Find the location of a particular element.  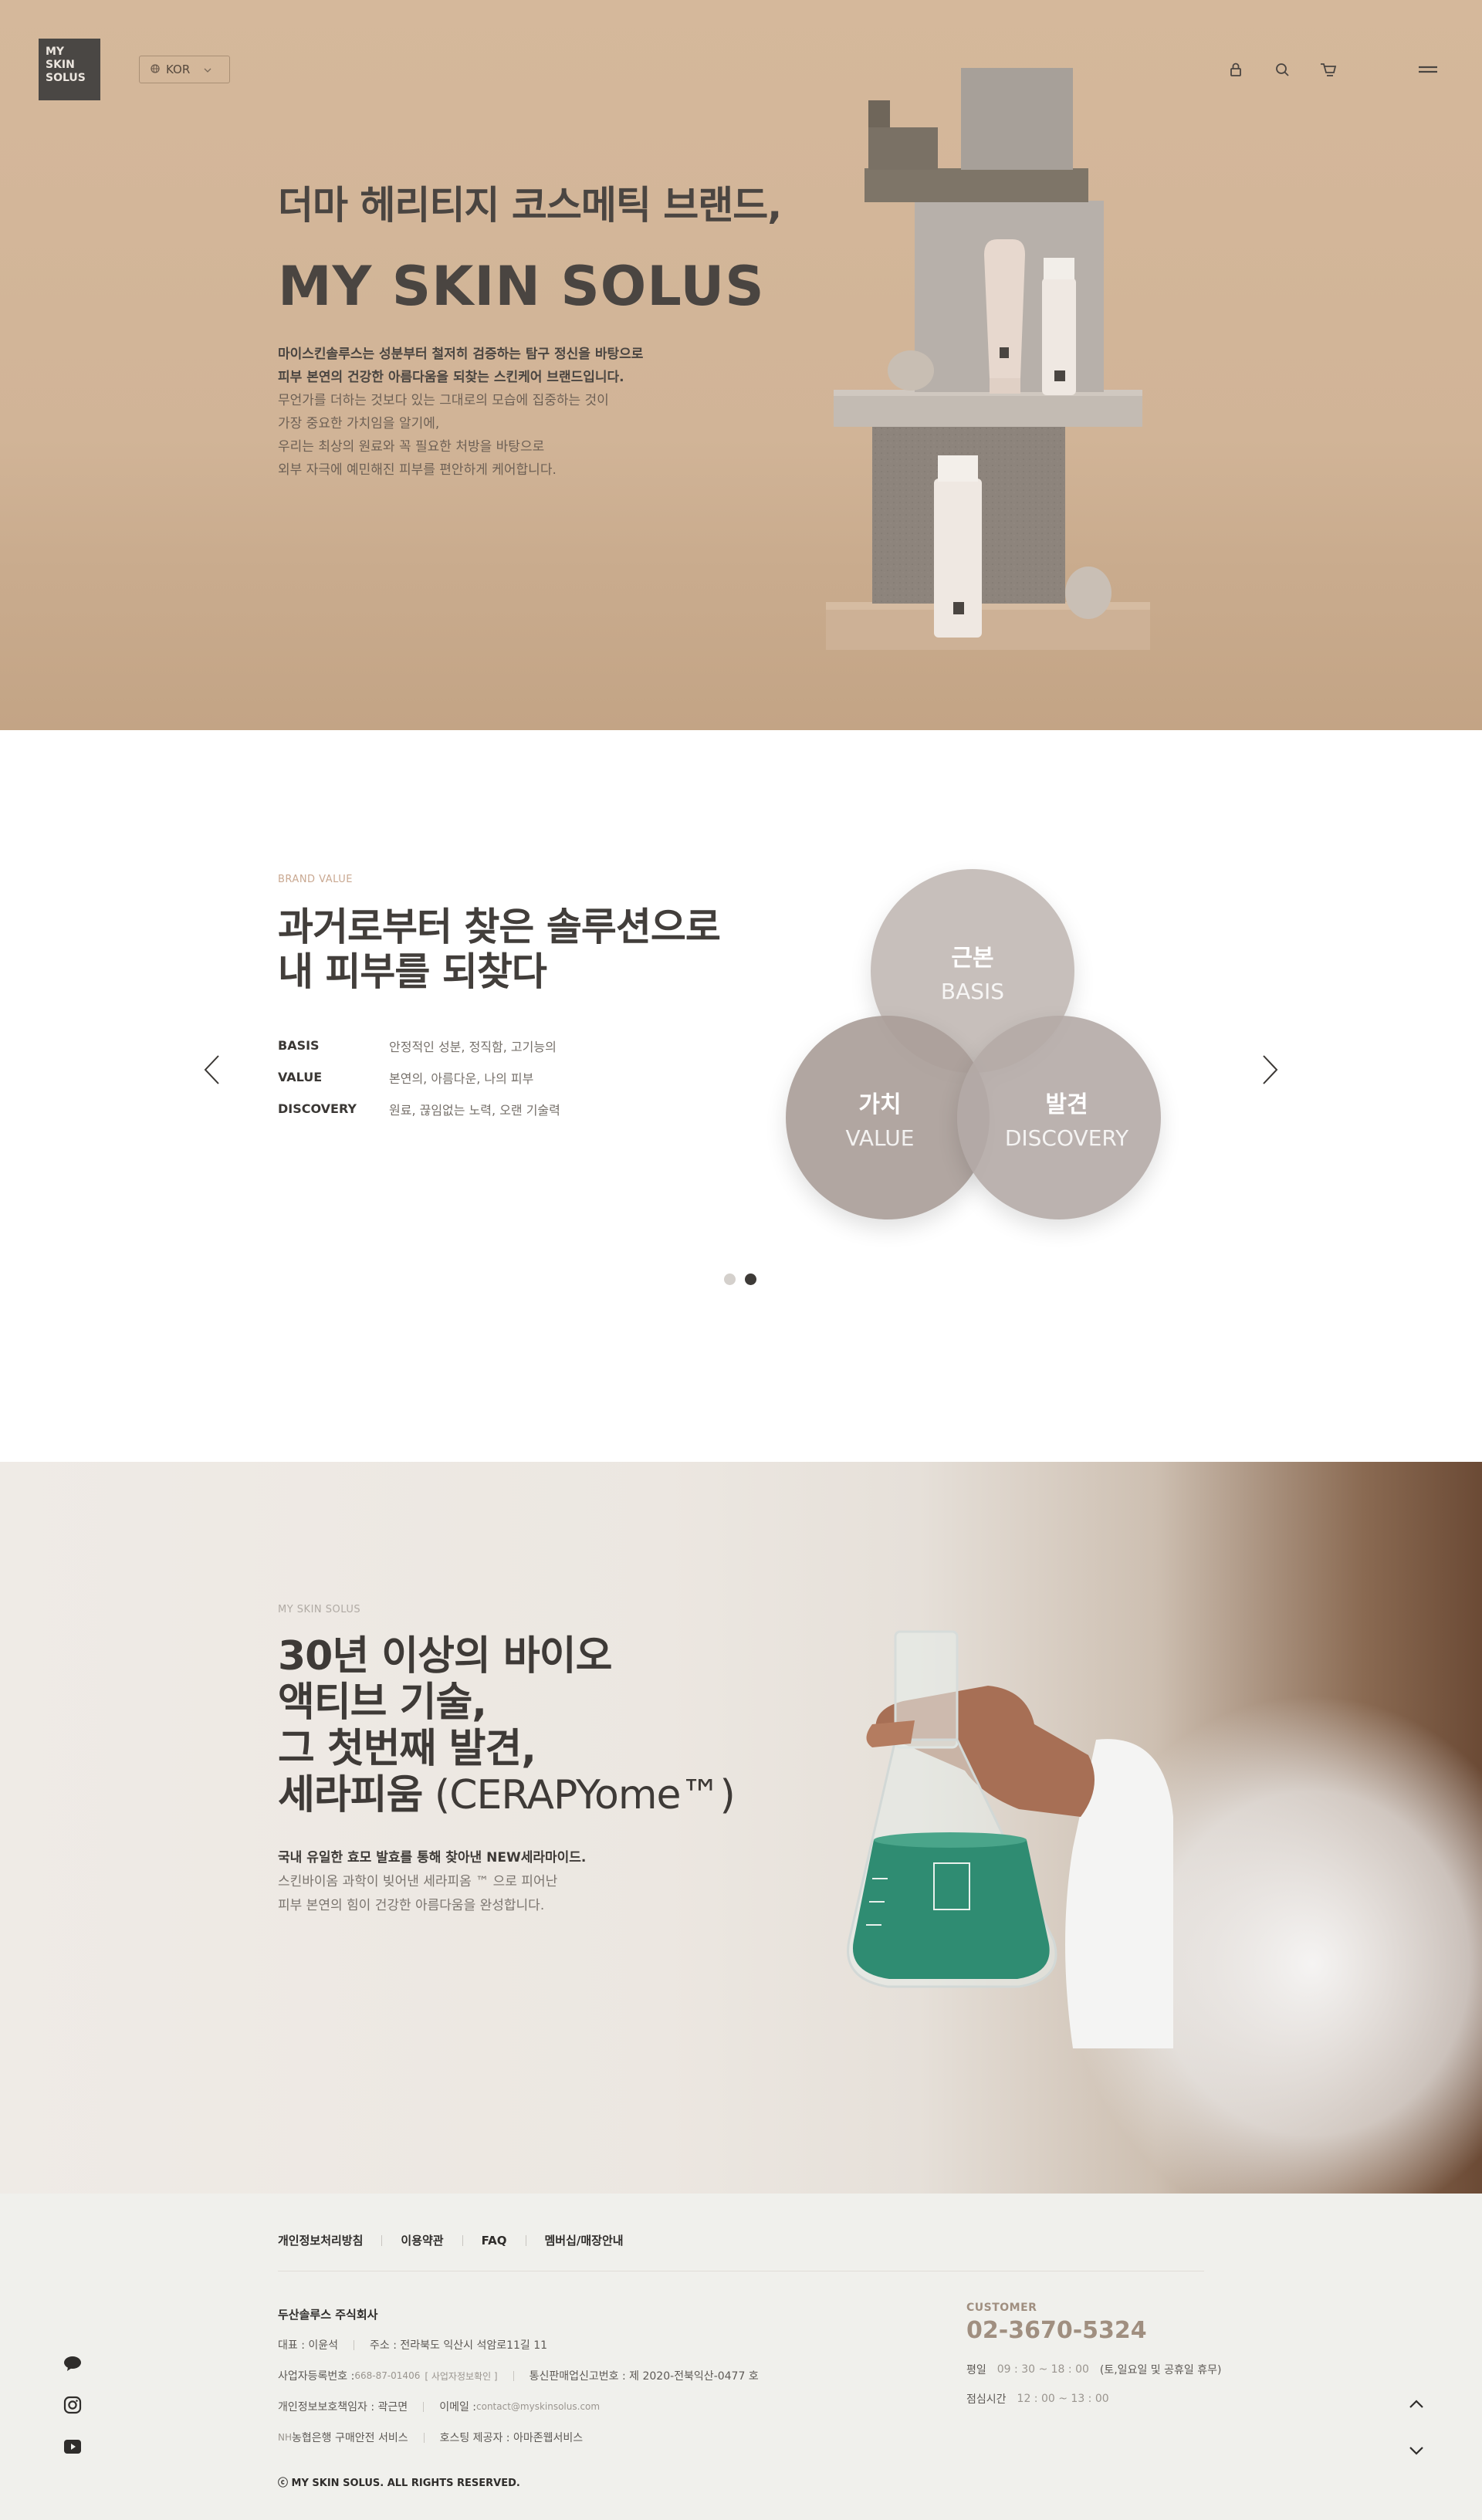

logo-line: SOLUS is located at coordinates (66, 78).